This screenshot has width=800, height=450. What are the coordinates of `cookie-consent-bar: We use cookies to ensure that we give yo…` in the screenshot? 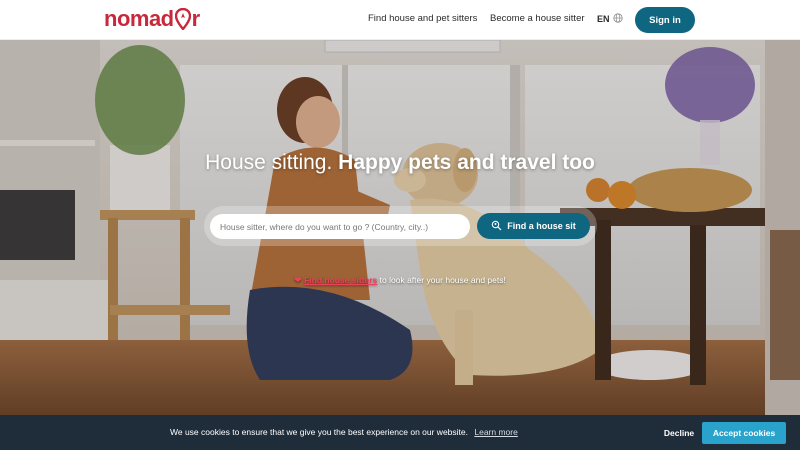 It's located at (400, 432).